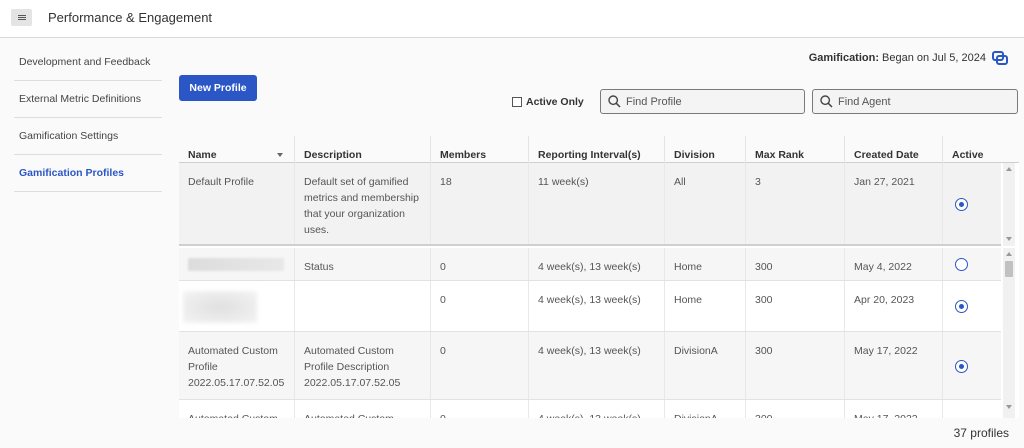 The width and height of the screenshot is (1024, 448). I want to click on cell-members: 18, so click(479, 203).